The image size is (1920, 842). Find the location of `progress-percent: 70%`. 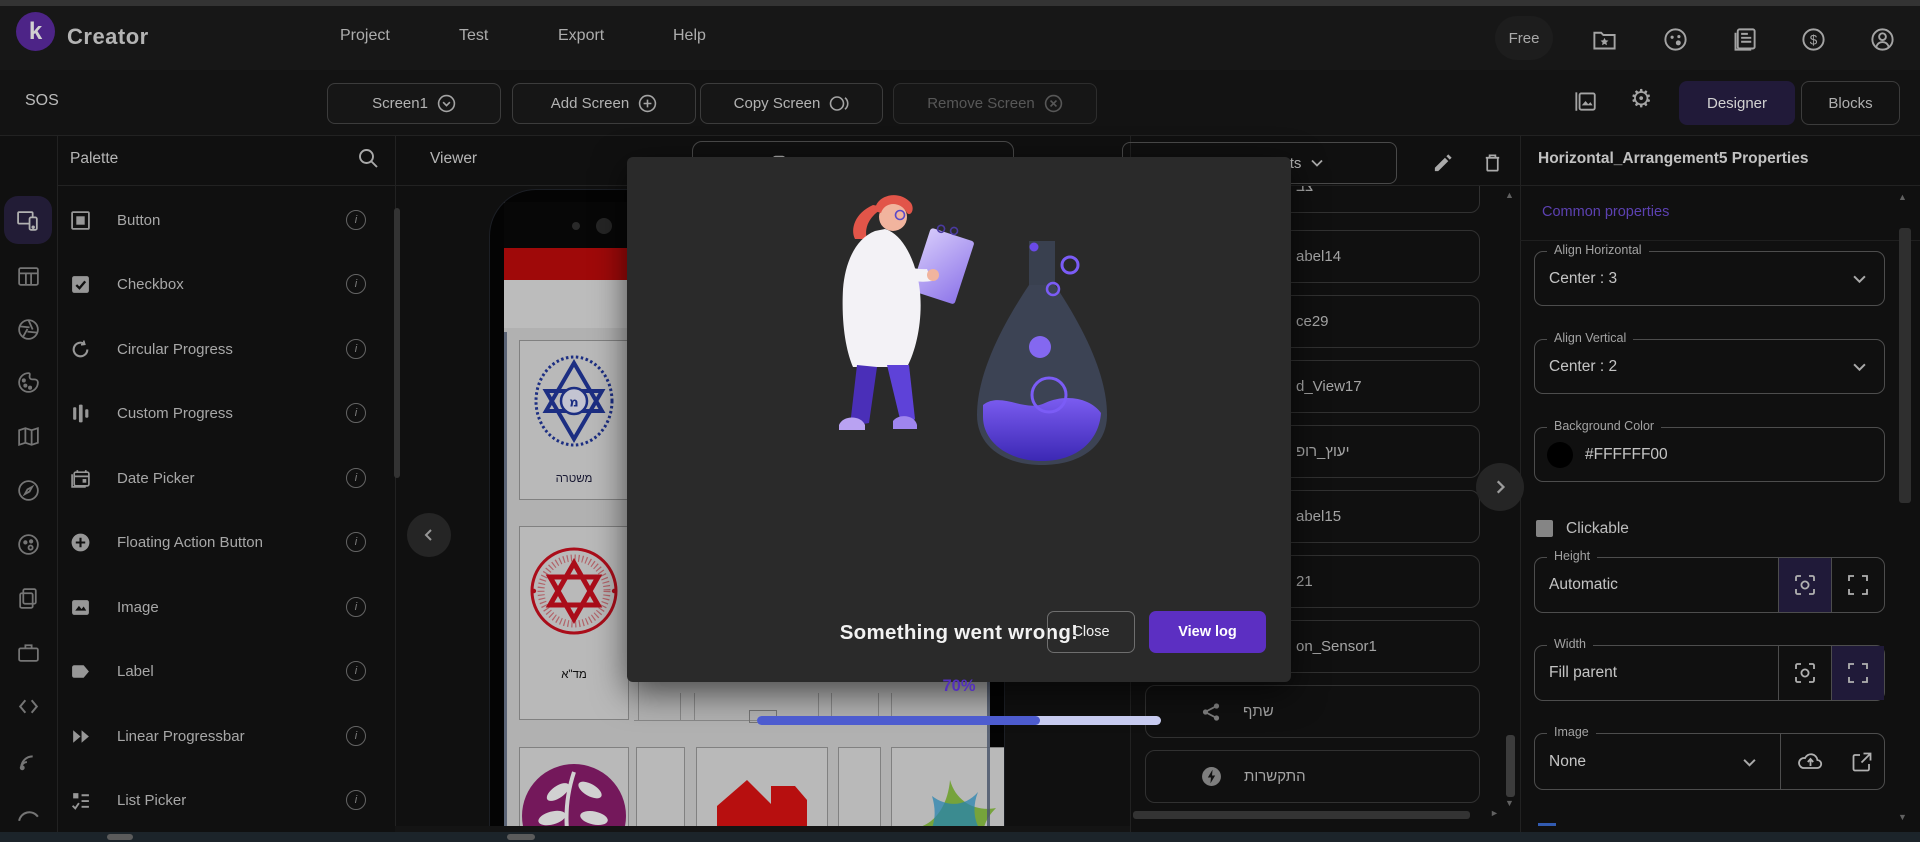

progress-percent: 70% is located at coordinates (959, 686).